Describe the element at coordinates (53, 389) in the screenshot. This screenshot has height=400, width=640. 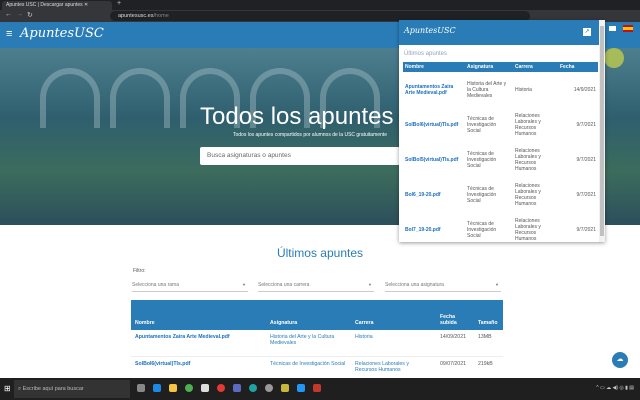
I see `taskbar-search-placeholder: Escribe aquí para buscar` at that location.